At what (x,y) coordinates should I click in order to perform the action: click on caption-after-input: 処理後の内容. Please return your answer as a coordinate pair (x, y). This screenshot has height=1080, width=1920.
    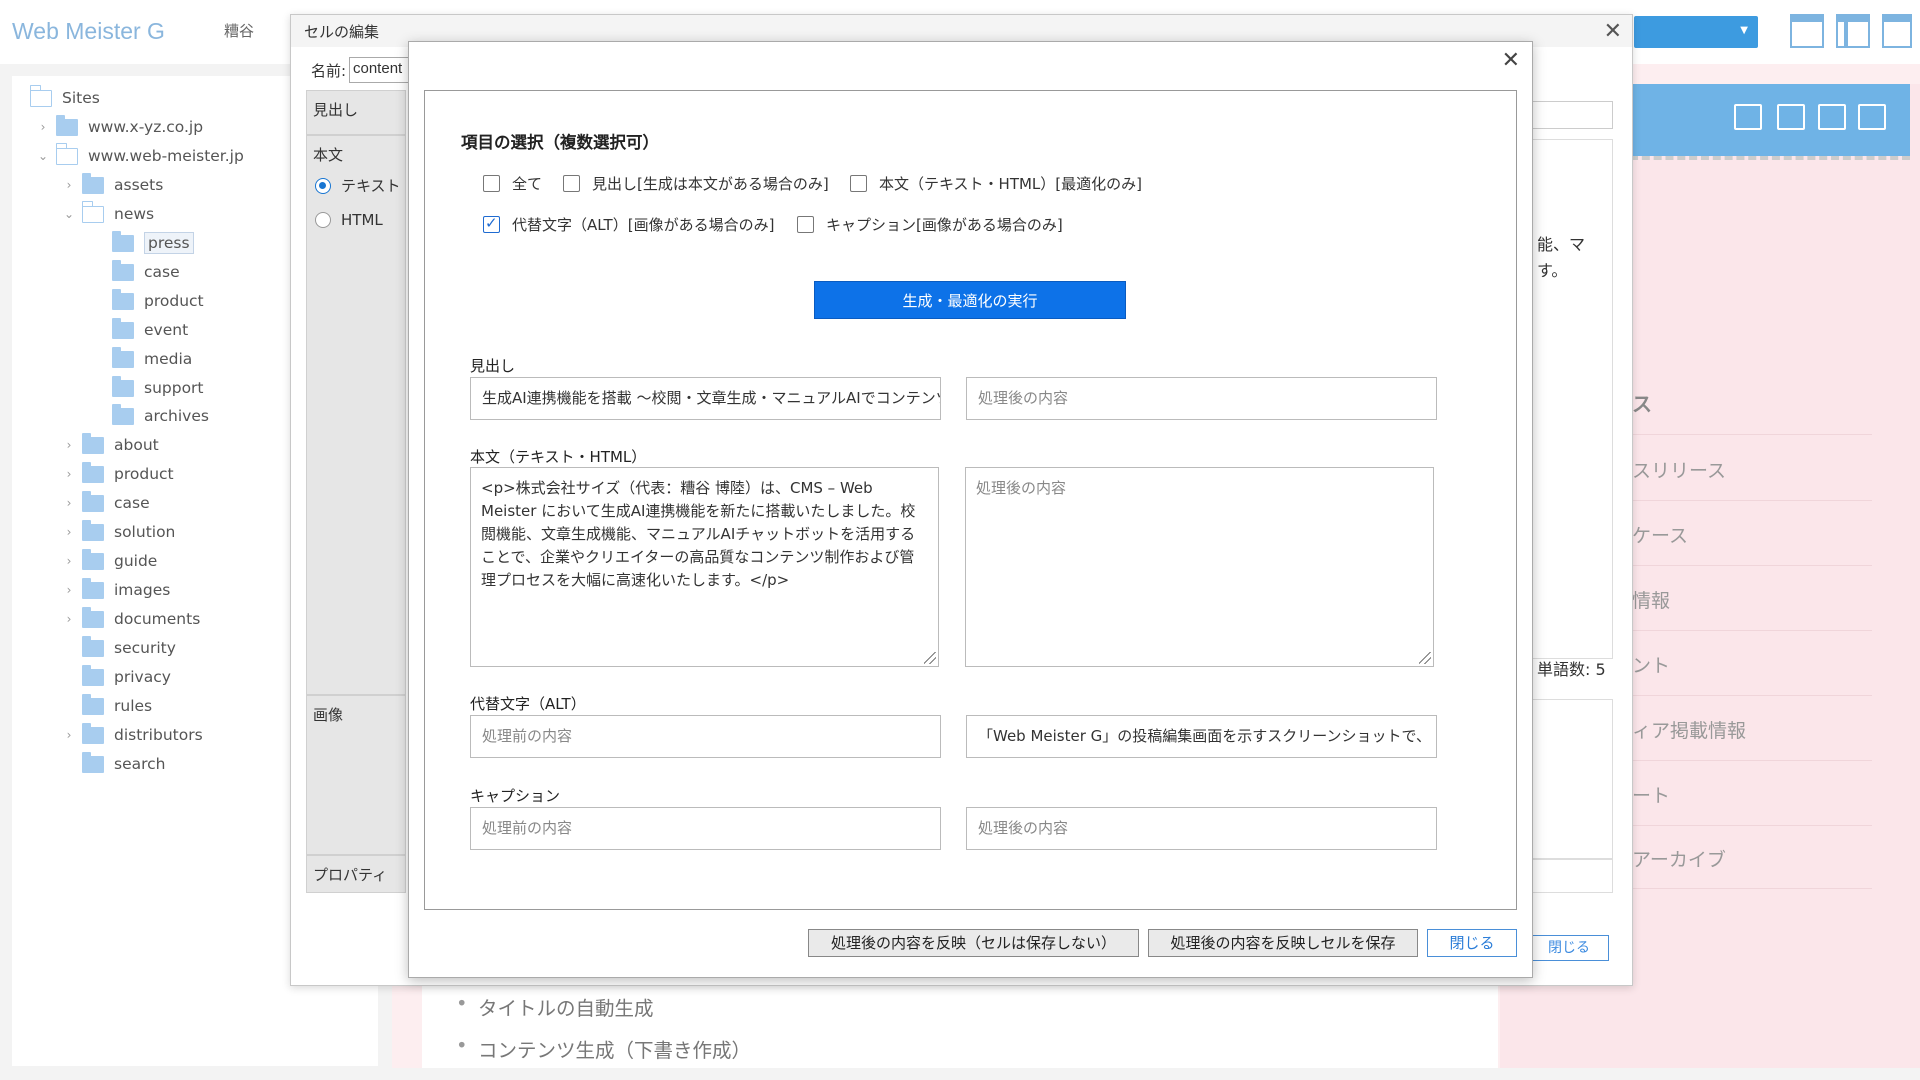
    Looking at the image, I should click on (1201, 828).